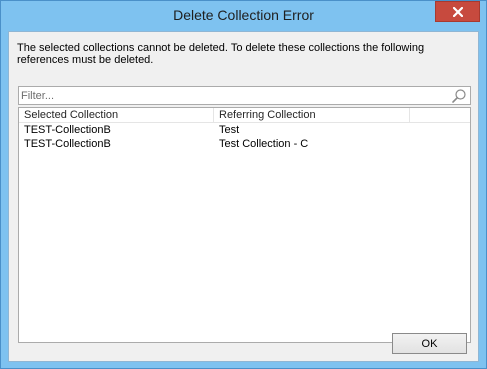 This screenshot has width=487, height=369. What do you see at coordinates (231, 95) in the screenshot?
I see `filter-input` at bounding box center [231, 95].